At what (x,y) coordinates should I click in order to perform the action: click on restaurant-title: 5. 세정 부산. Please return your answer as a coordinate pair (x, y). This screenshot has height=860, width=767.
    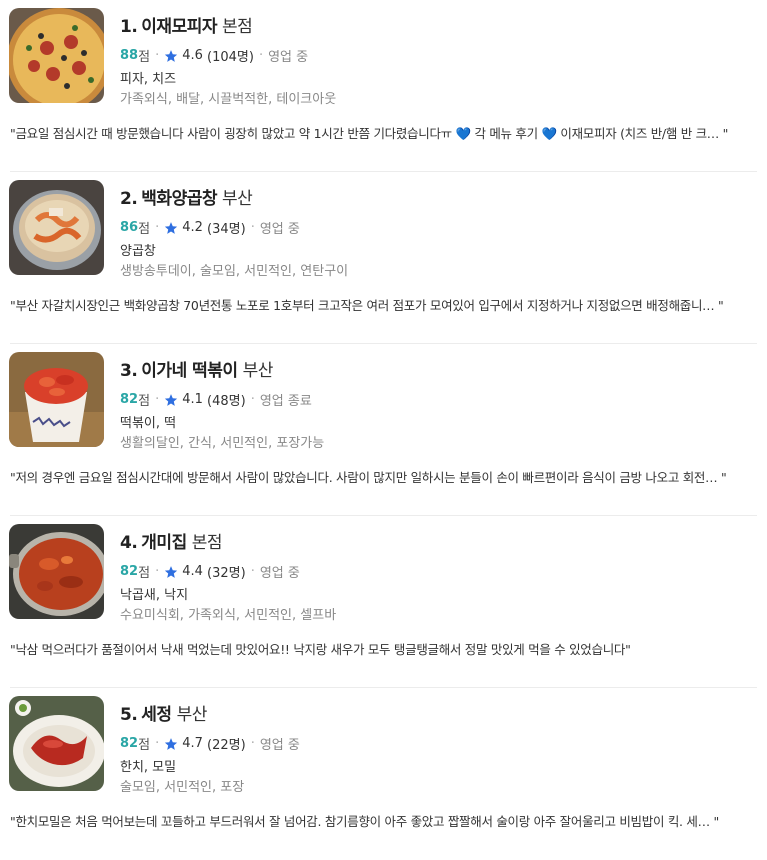
    Looking at the image, I should click on (163, 712).